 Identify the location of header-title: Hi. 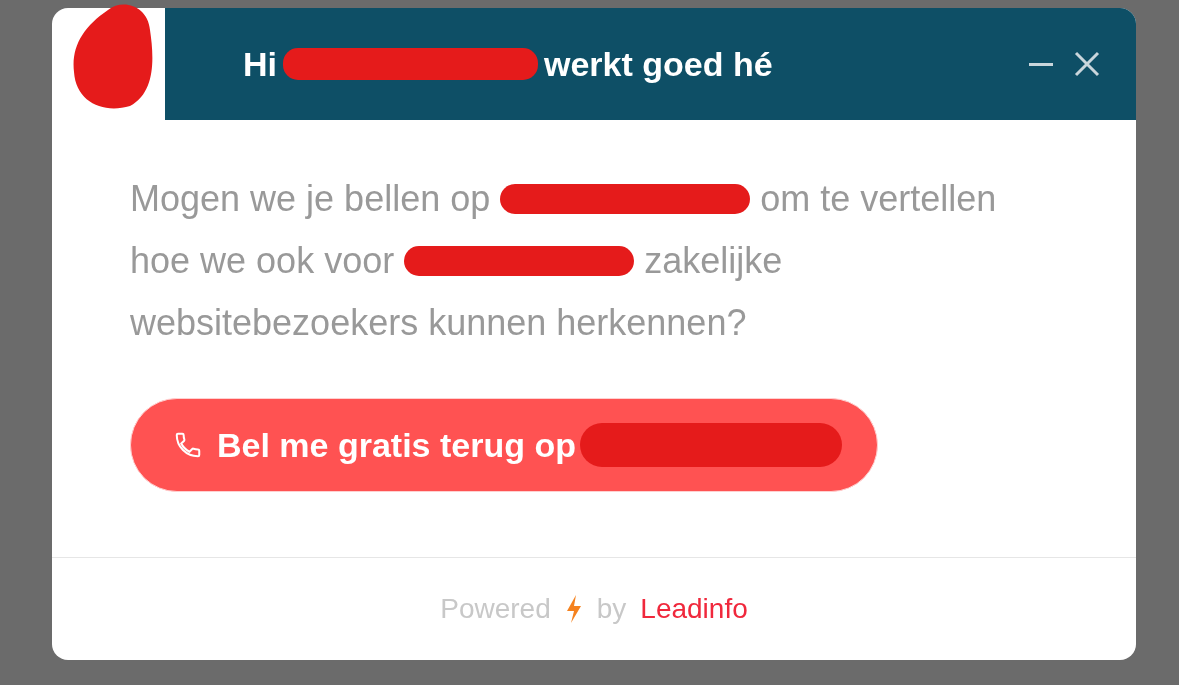
(260, 64).